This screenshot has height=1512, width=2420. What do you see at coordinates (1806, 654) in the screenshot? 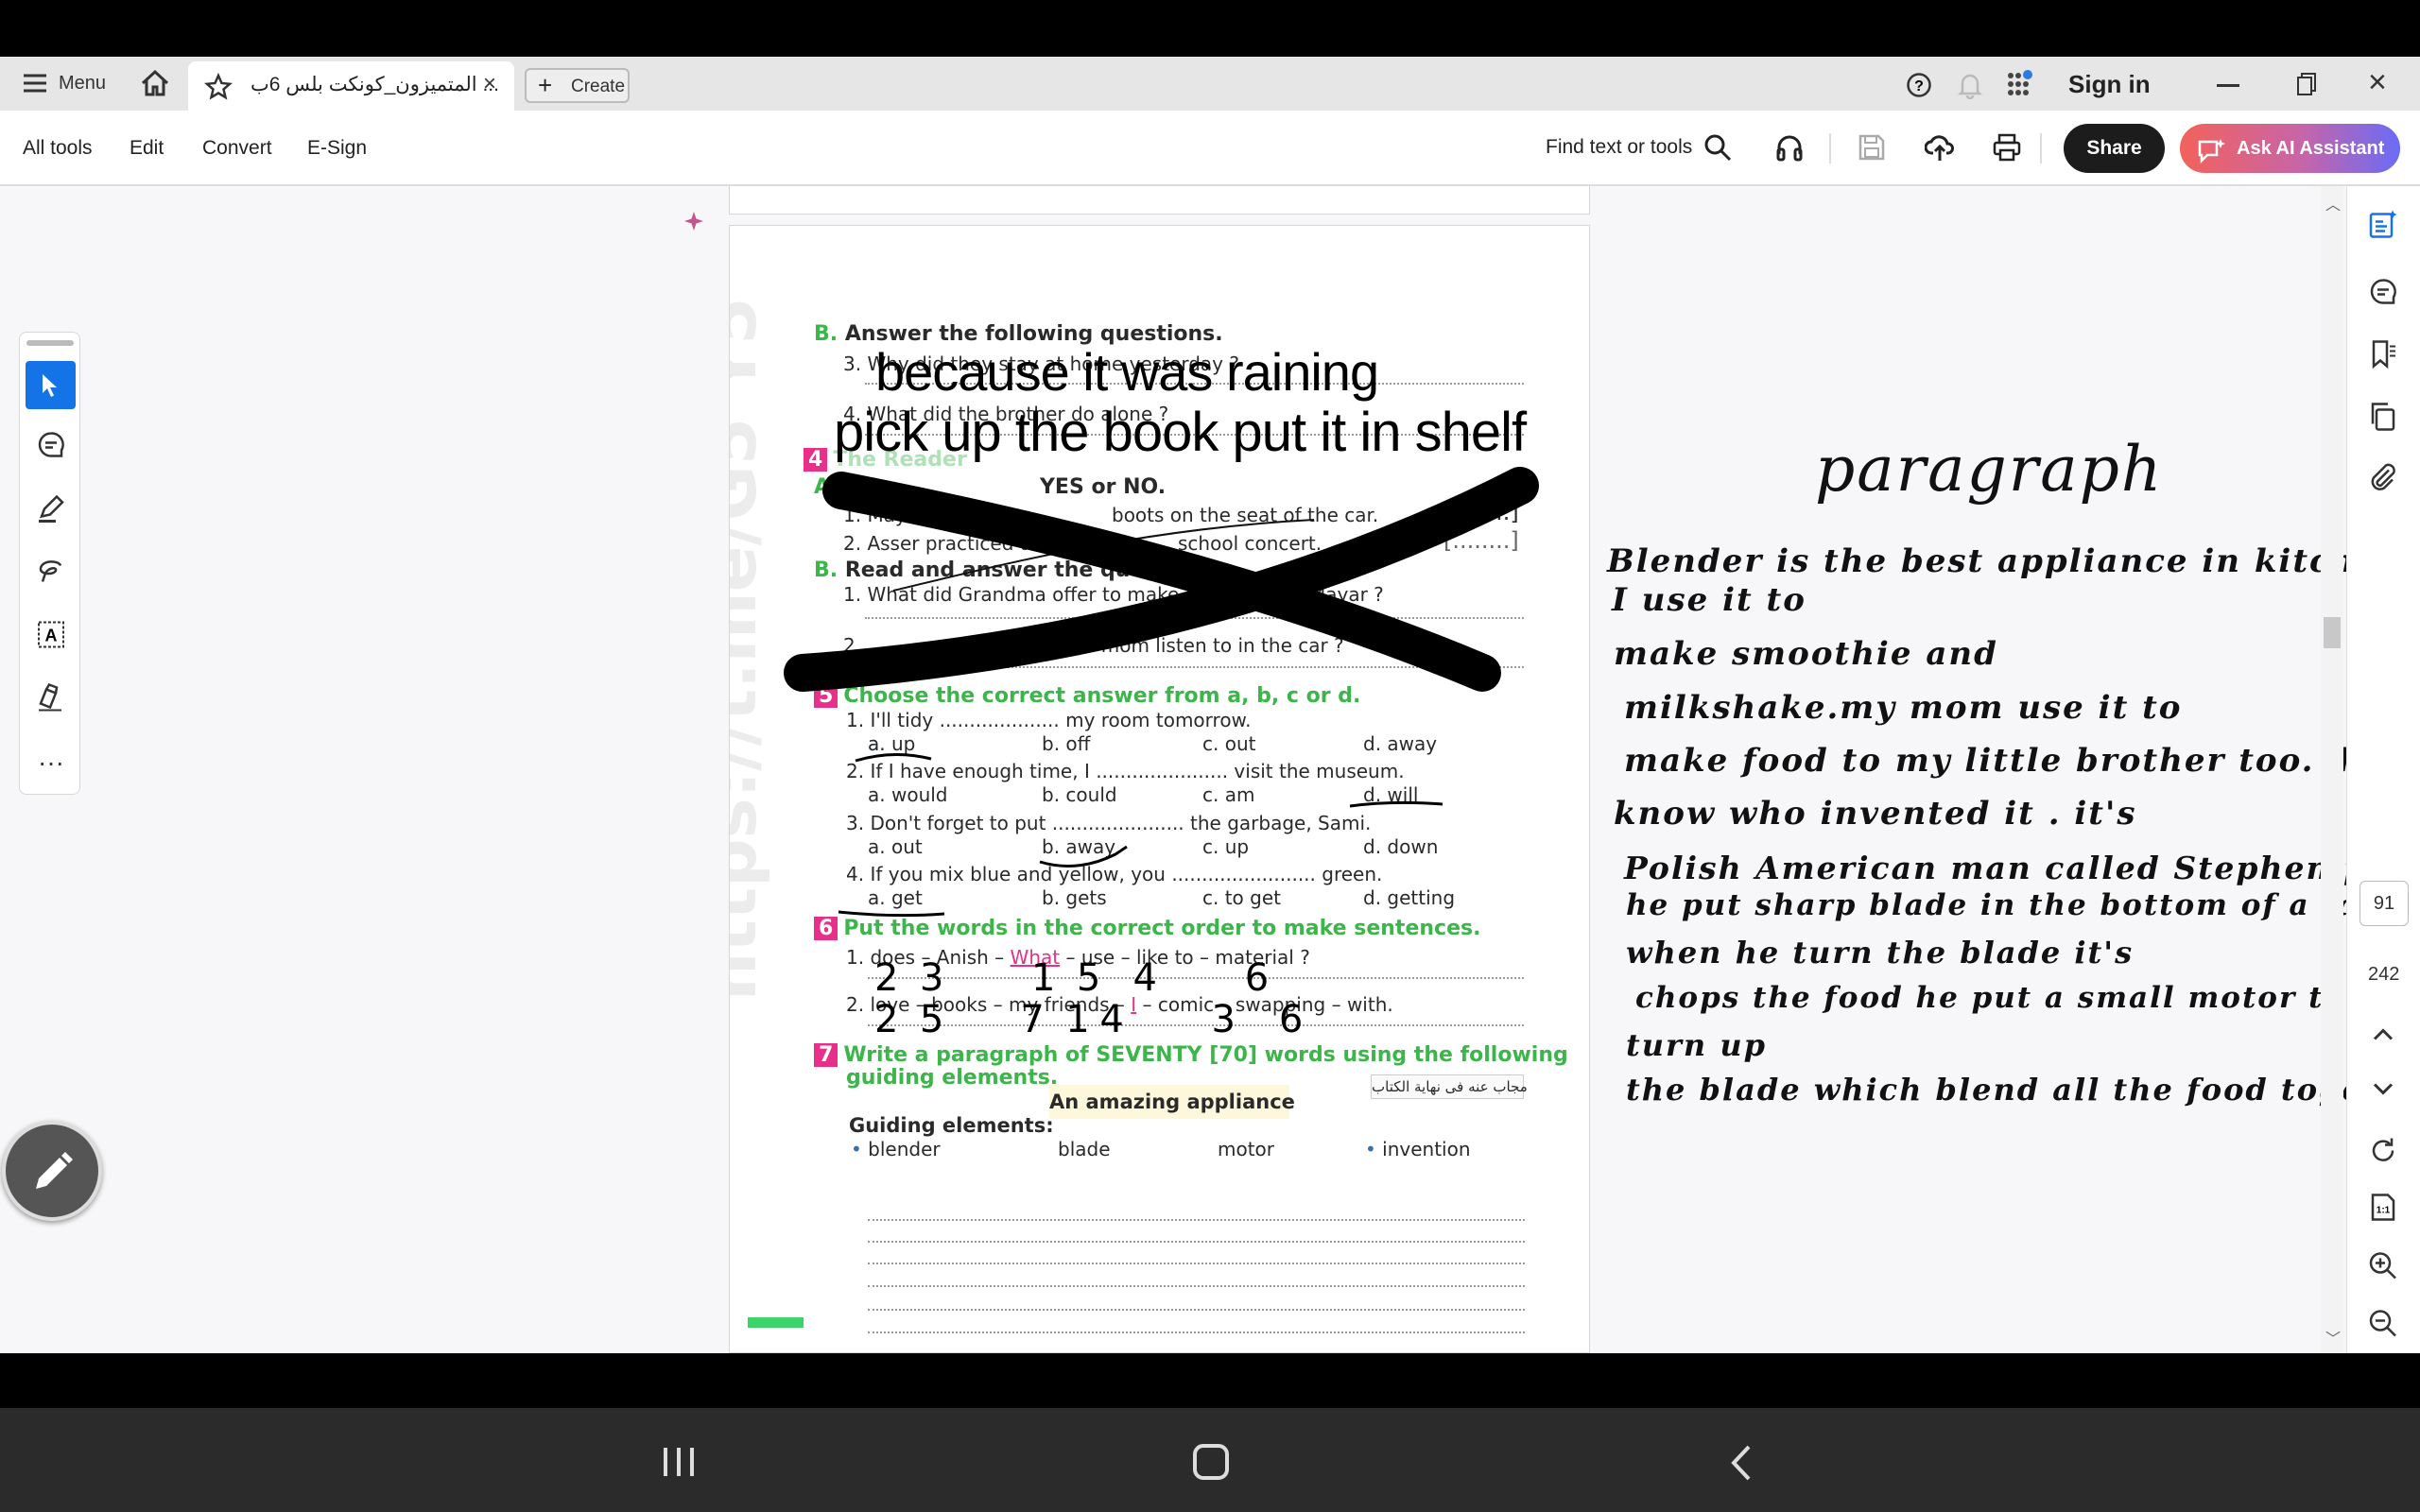
I see `annotation-line: make smoothie and` at bounding box center [1806, 654].